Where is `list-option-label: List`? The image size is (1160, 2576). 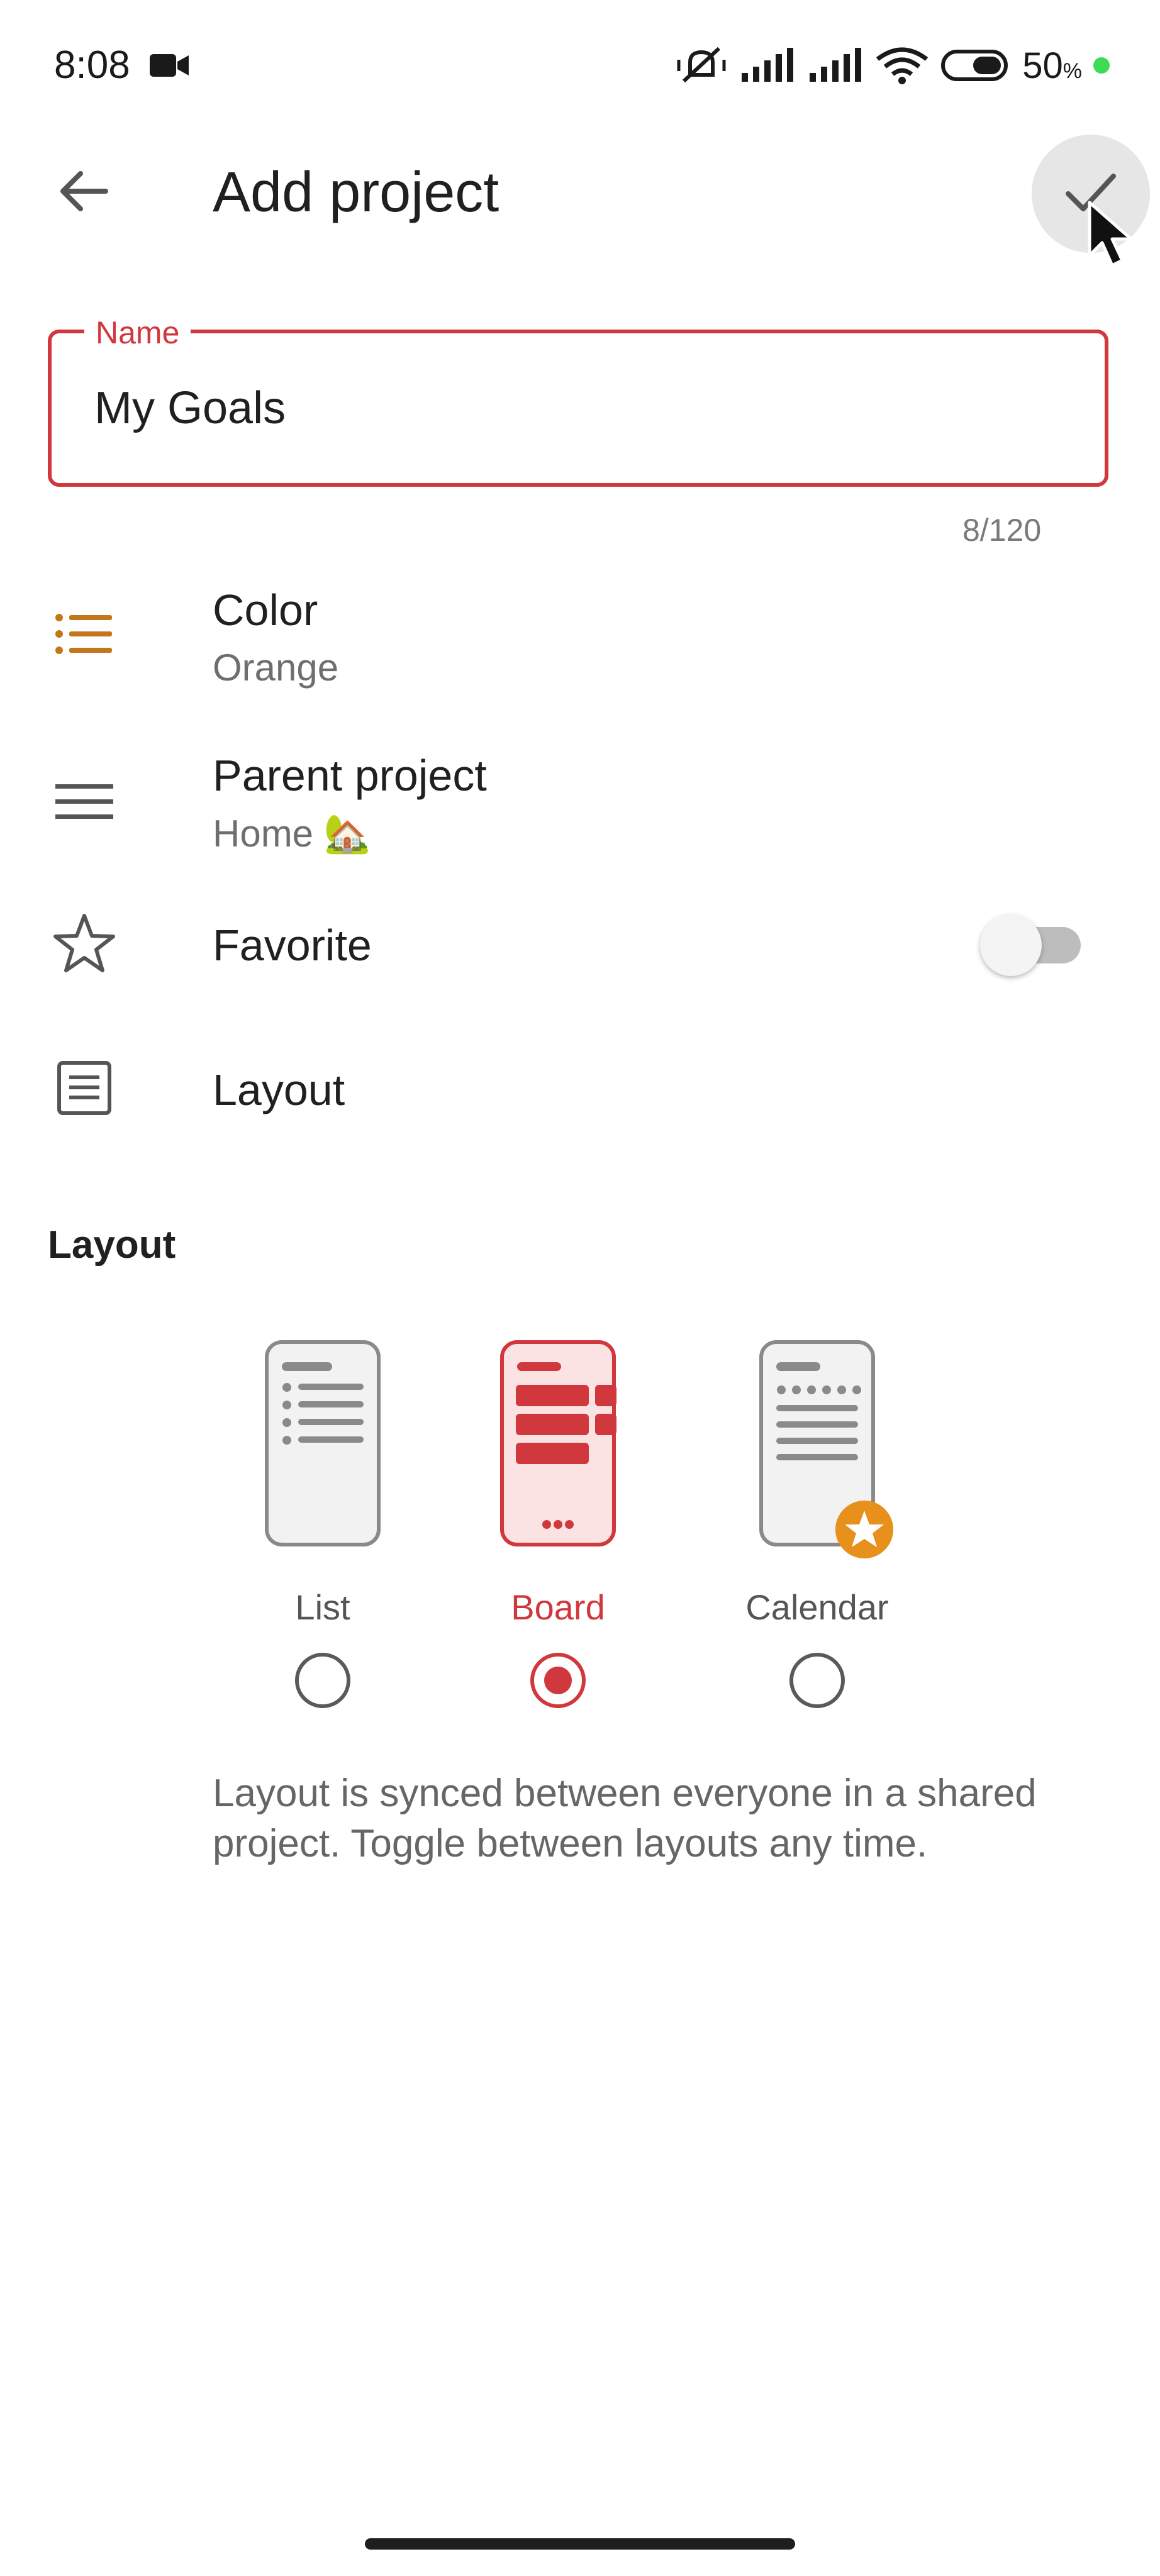
list-option-label: List is located at coordinates (322, 1607).